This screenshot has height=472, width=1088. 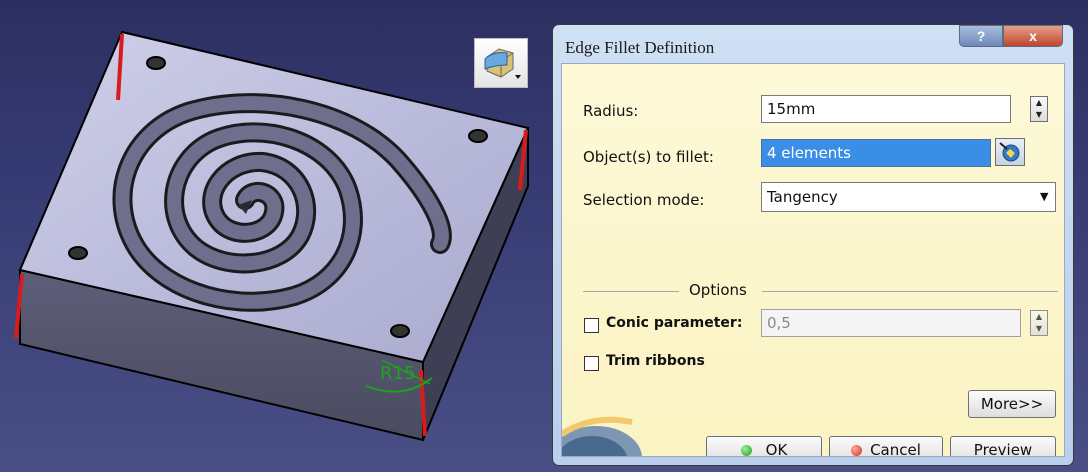 I want to click on options-heading: Options, so click(x=718, y=290).